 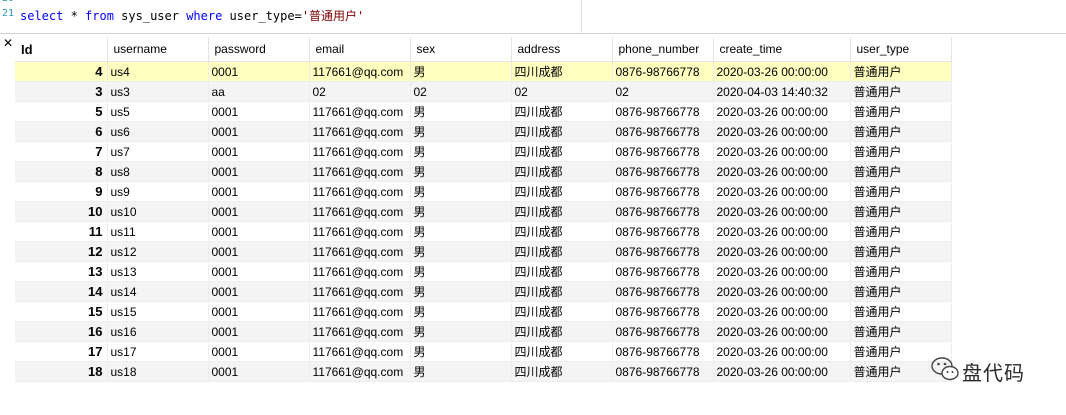 What do you see at coordinates (158, 231) in the screenshot?
I see `table-cell-username: us11` at bounding box center [158, 231].